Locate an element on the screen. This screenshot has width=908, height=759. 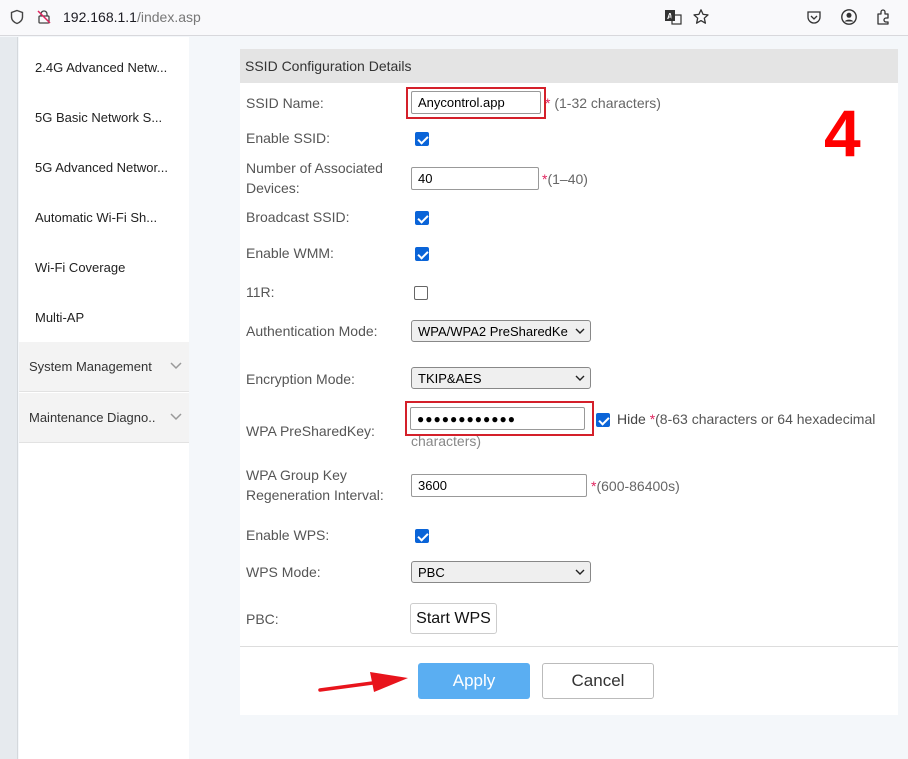
sidebar-group-system-management: System Management is located at coordinates (104, 367).